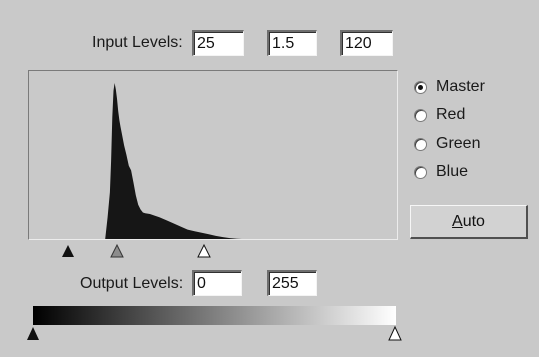 This screenshot has height=357, width=539. I want to click on output-black-slider-handle, so click(33, 333).